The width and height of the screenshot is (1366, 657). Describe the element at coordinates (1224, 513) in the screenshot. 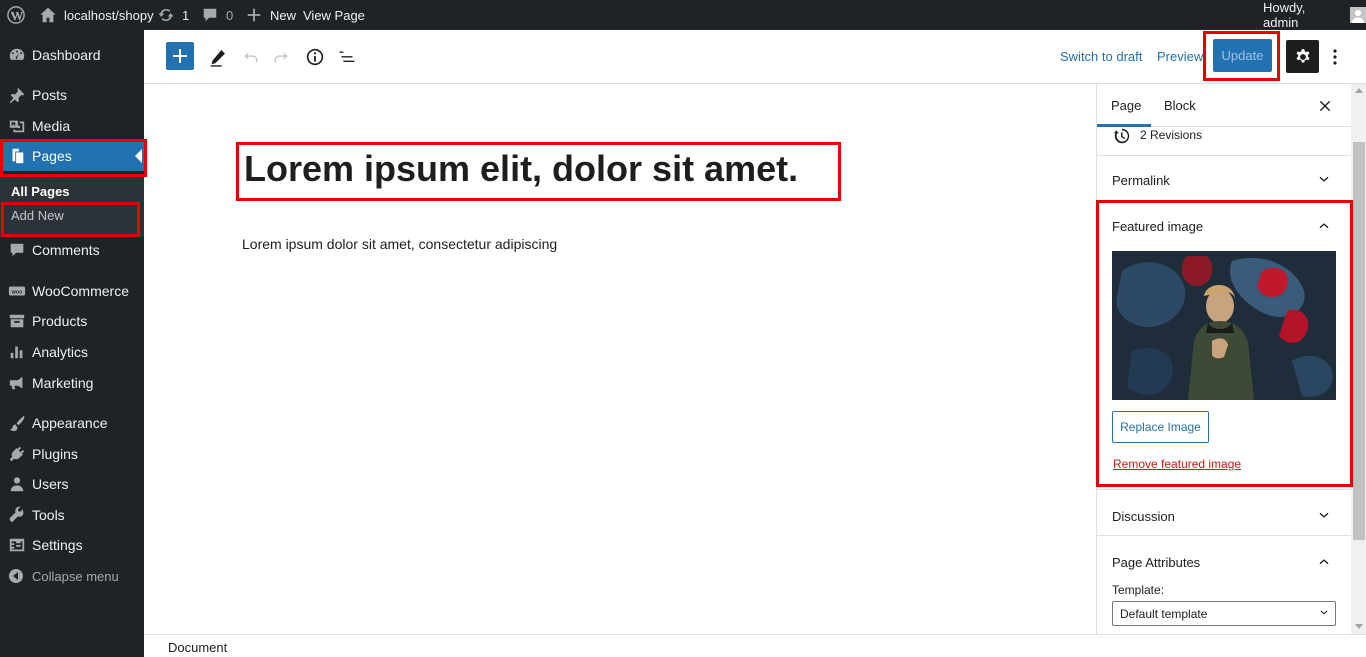

I see `discussion-panel: Discussion` at that location.